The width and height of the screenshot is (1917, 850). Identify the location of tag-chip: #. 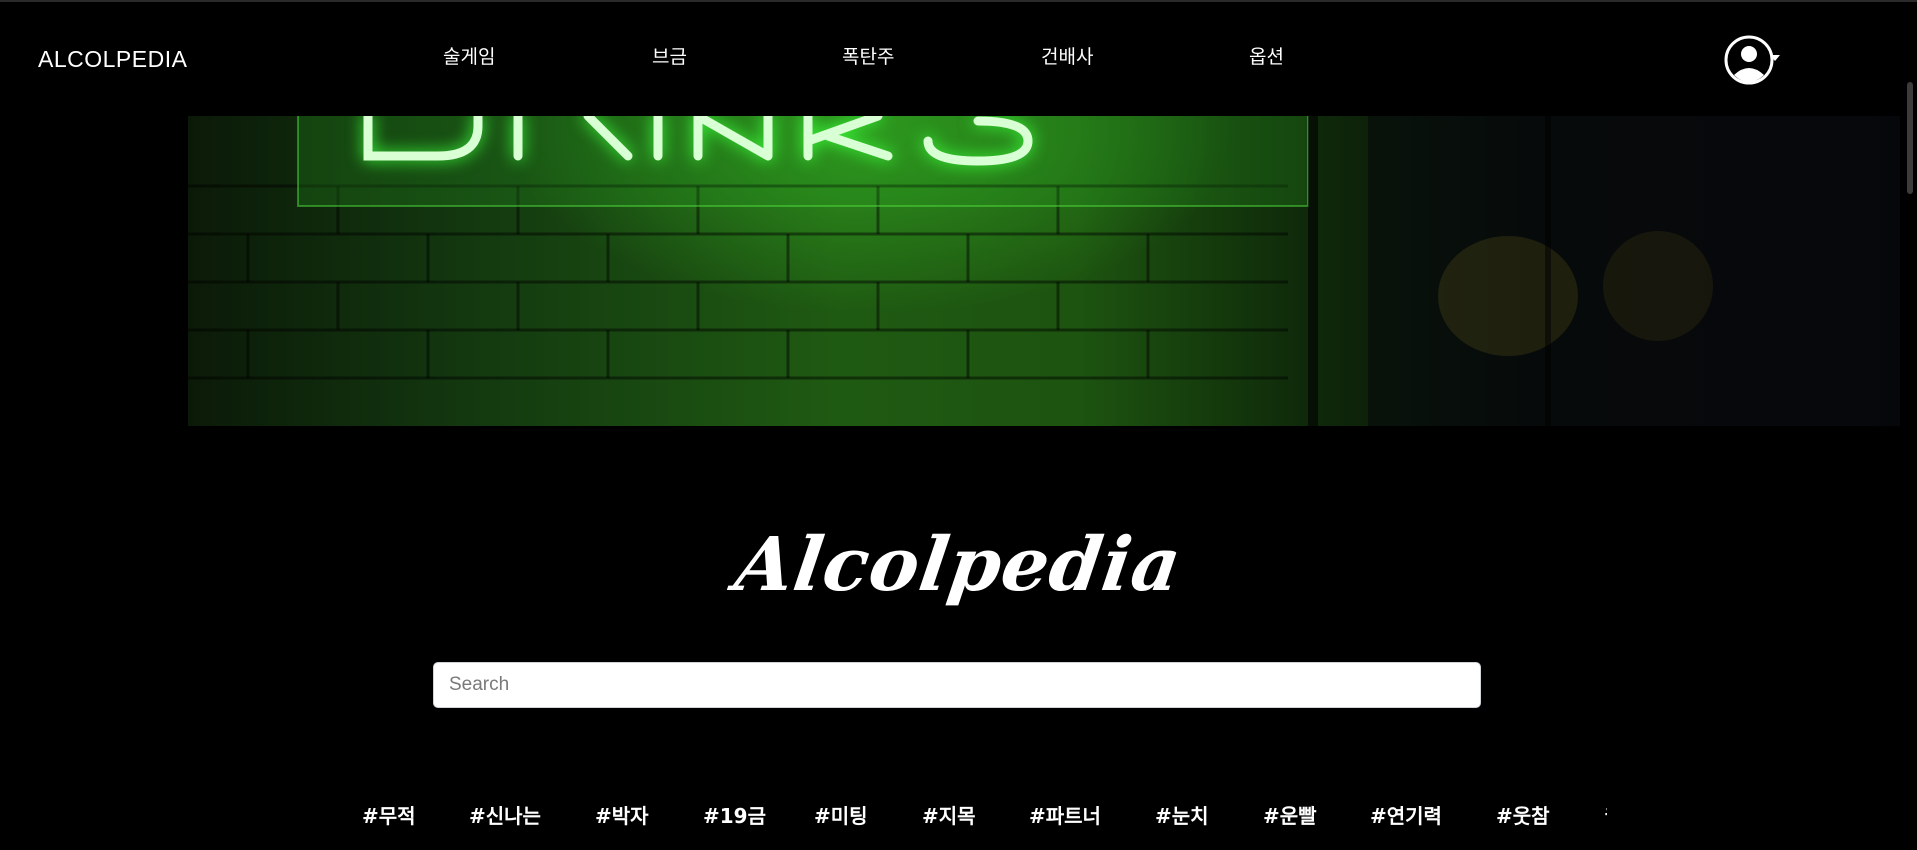
(1605, 812).